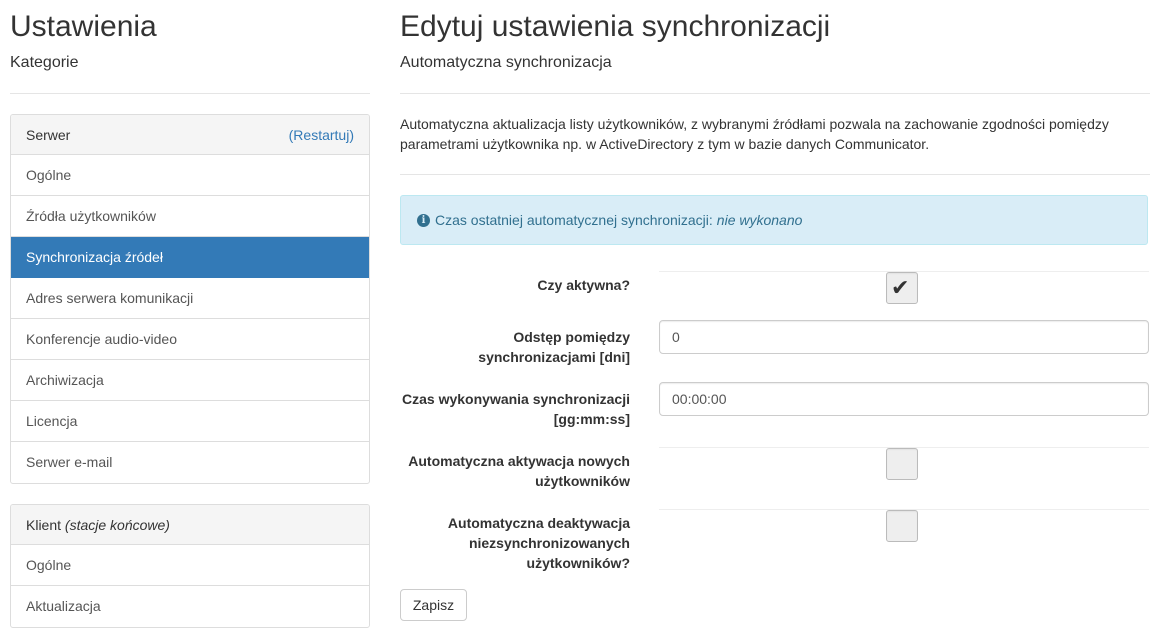 The height and width of the screenshot is (629, 1164). I want to click on interval-label: Odstęp pomiędzy synchronizacjami [dni], so click(554, 347).